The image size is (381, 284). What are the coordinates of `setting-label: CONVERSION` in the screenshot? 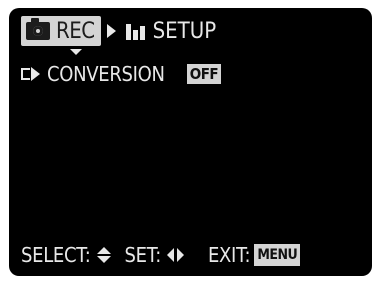 It's located at (106, 74).